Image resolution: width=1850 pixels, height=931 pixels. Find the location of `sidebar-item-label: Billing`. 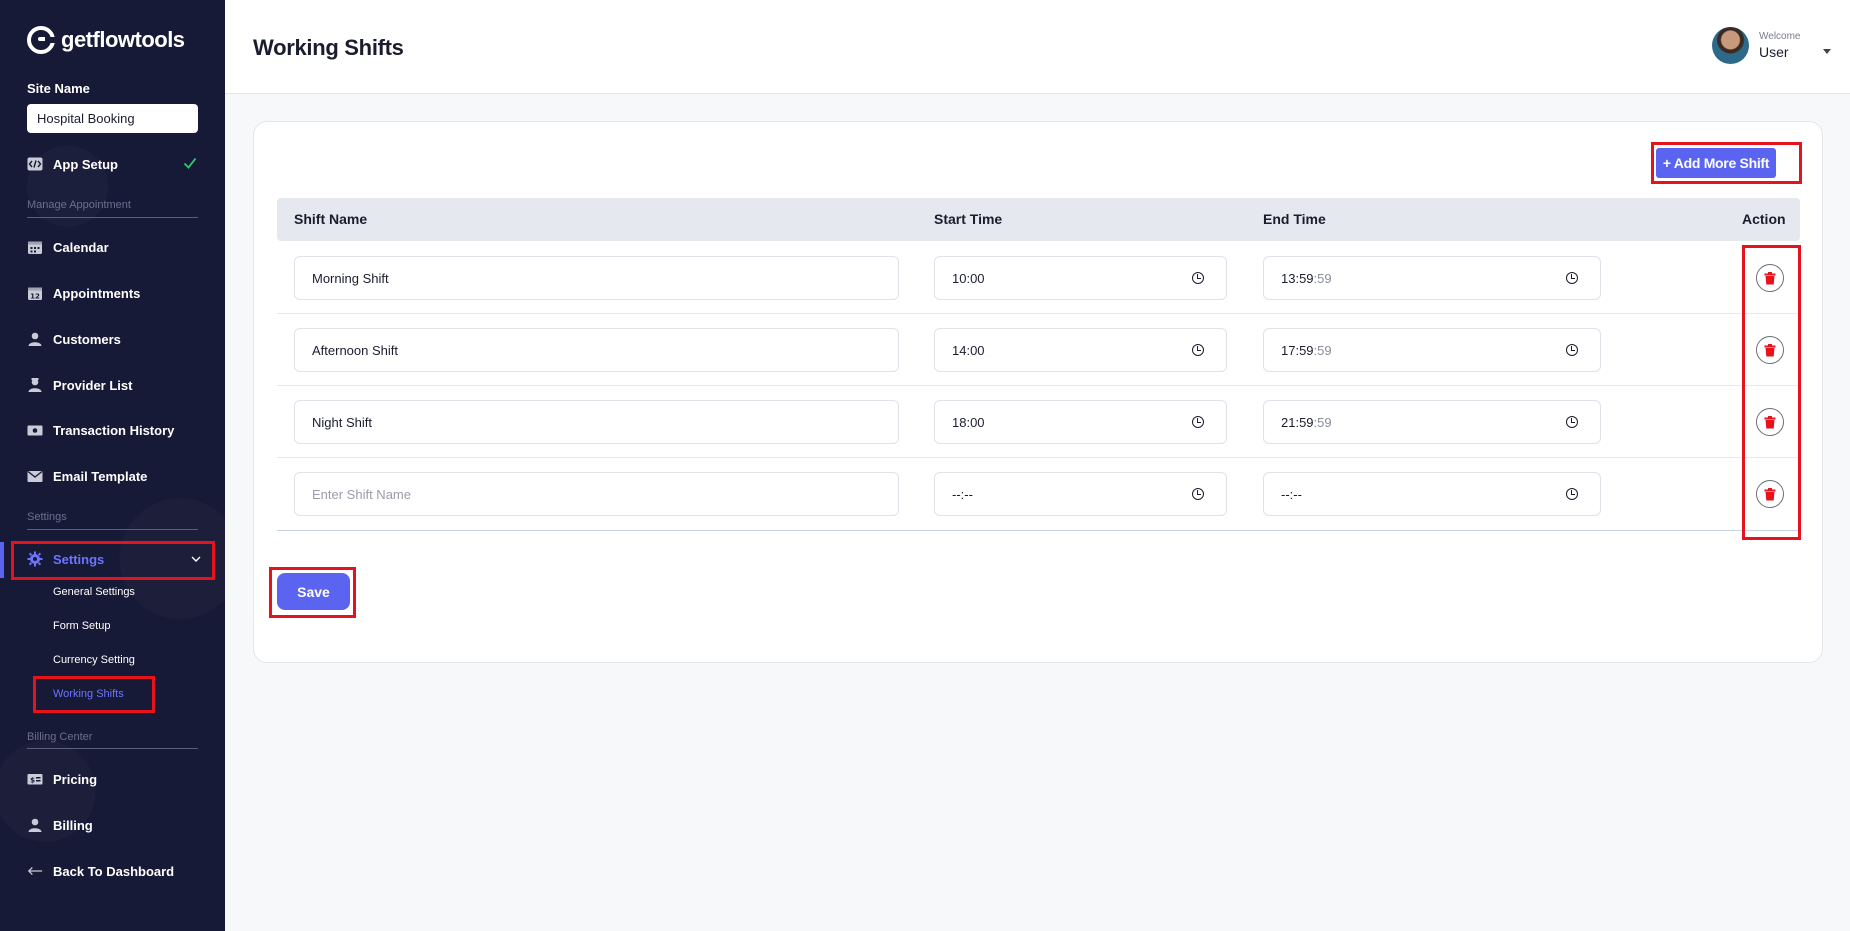

sidebar-item-label: Billing is located at coordinates (73, 825).